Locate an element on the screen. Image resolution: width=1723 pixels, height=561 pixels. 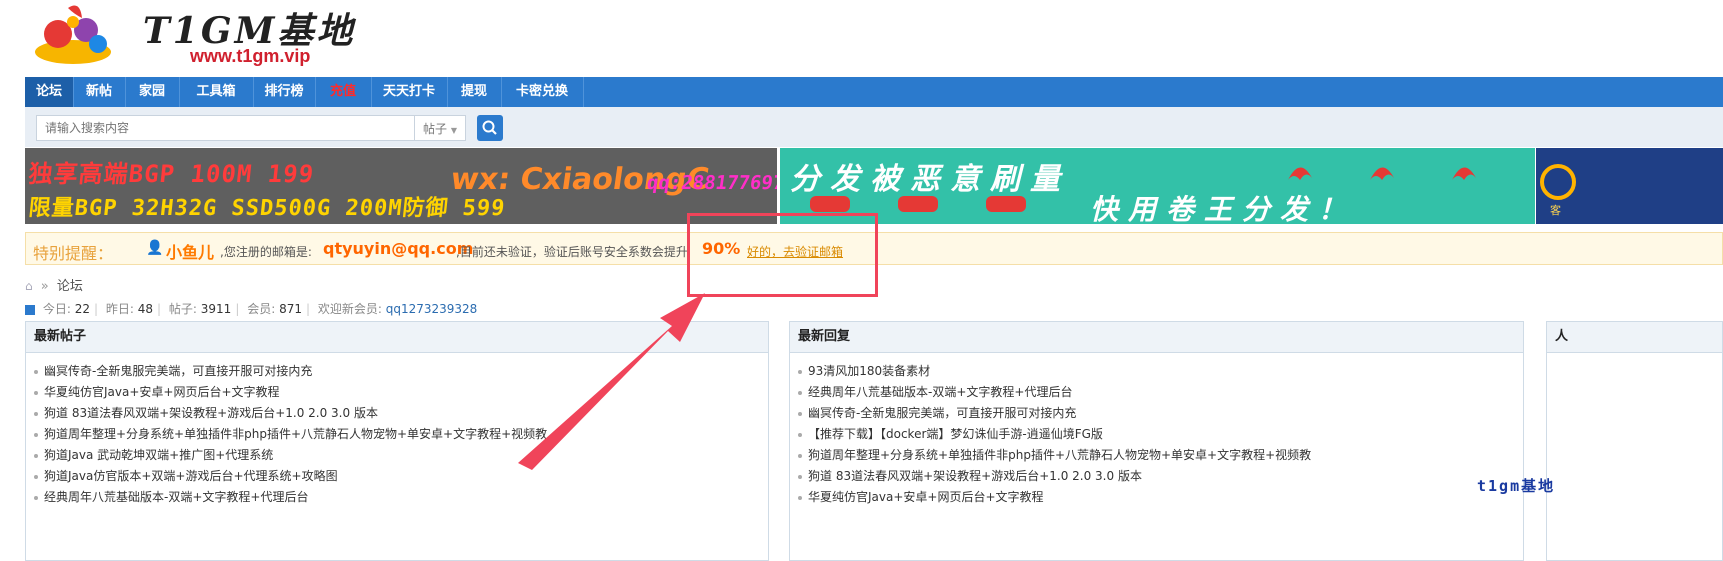
stats-yesterday-label: 昨日: is located at coordinates (119, 309).